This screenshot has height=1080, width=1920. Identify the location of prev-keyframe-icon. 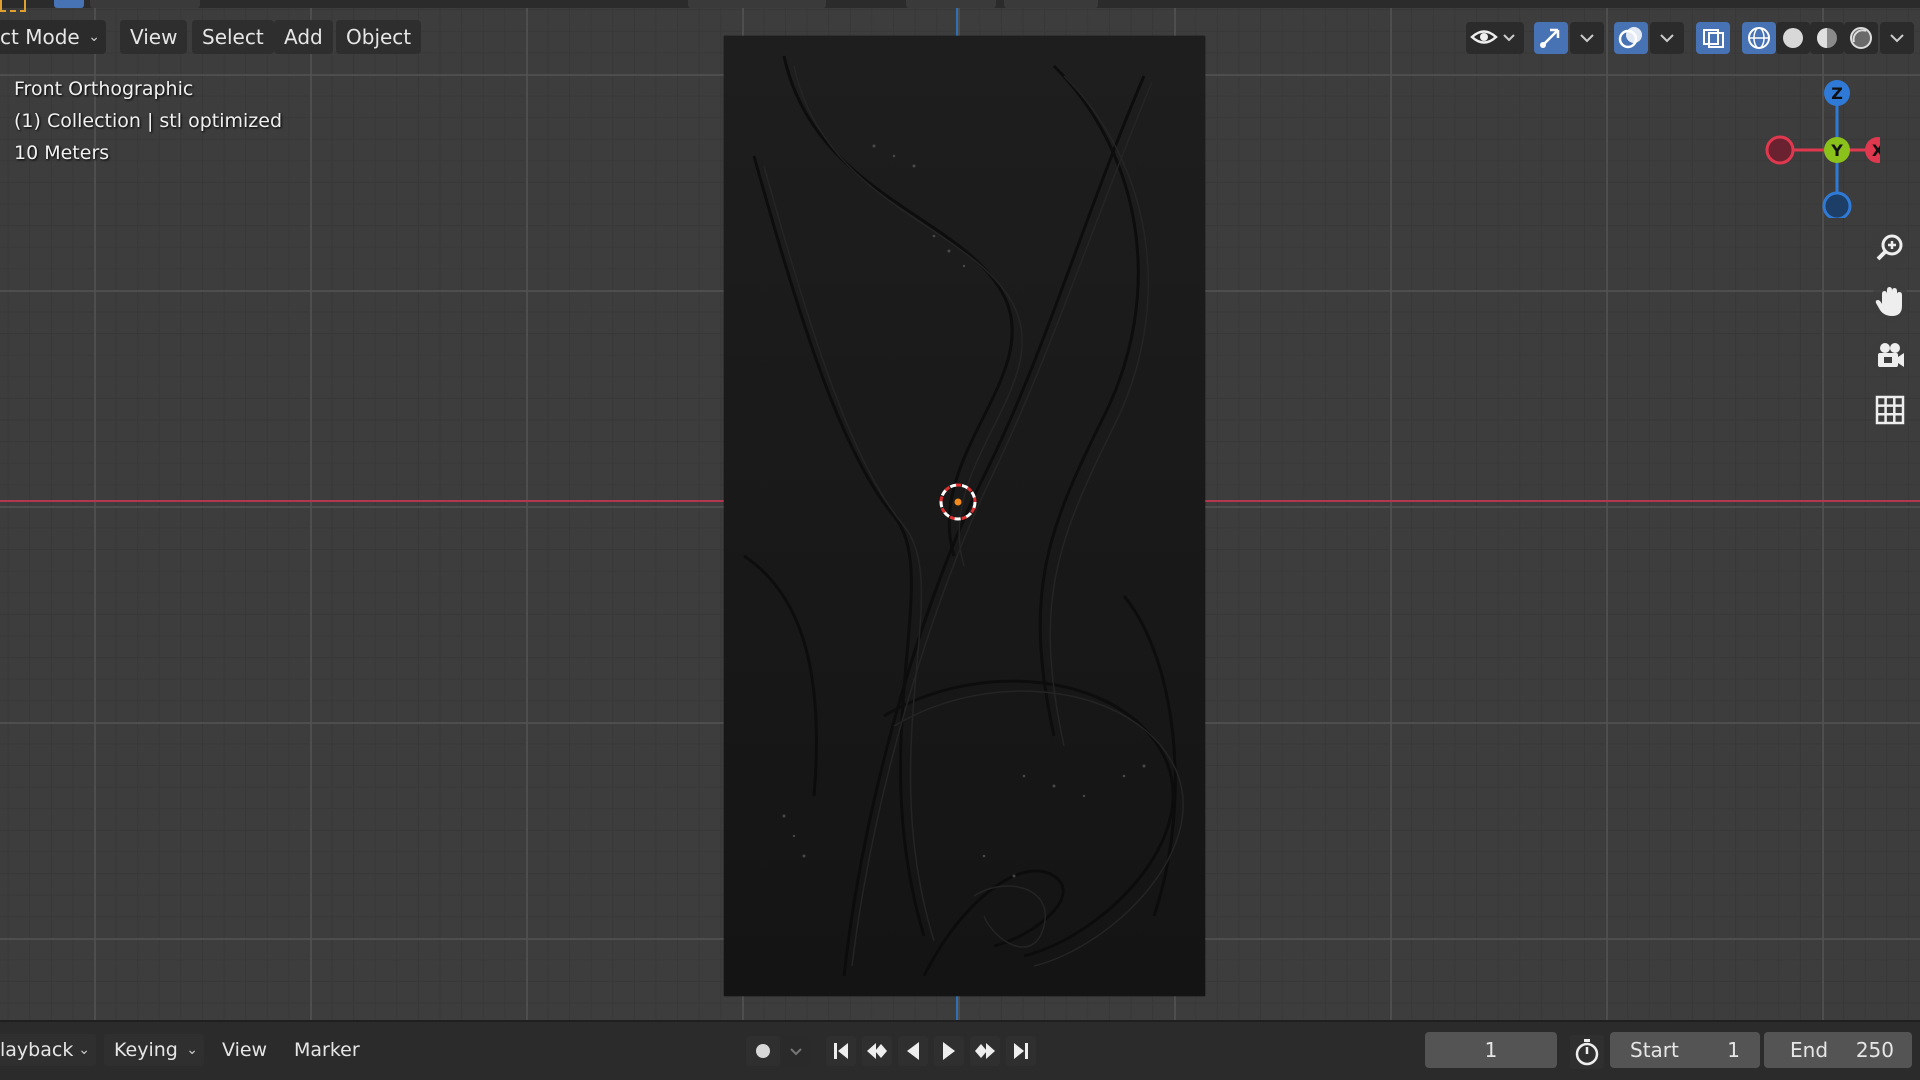
(877, 1051).